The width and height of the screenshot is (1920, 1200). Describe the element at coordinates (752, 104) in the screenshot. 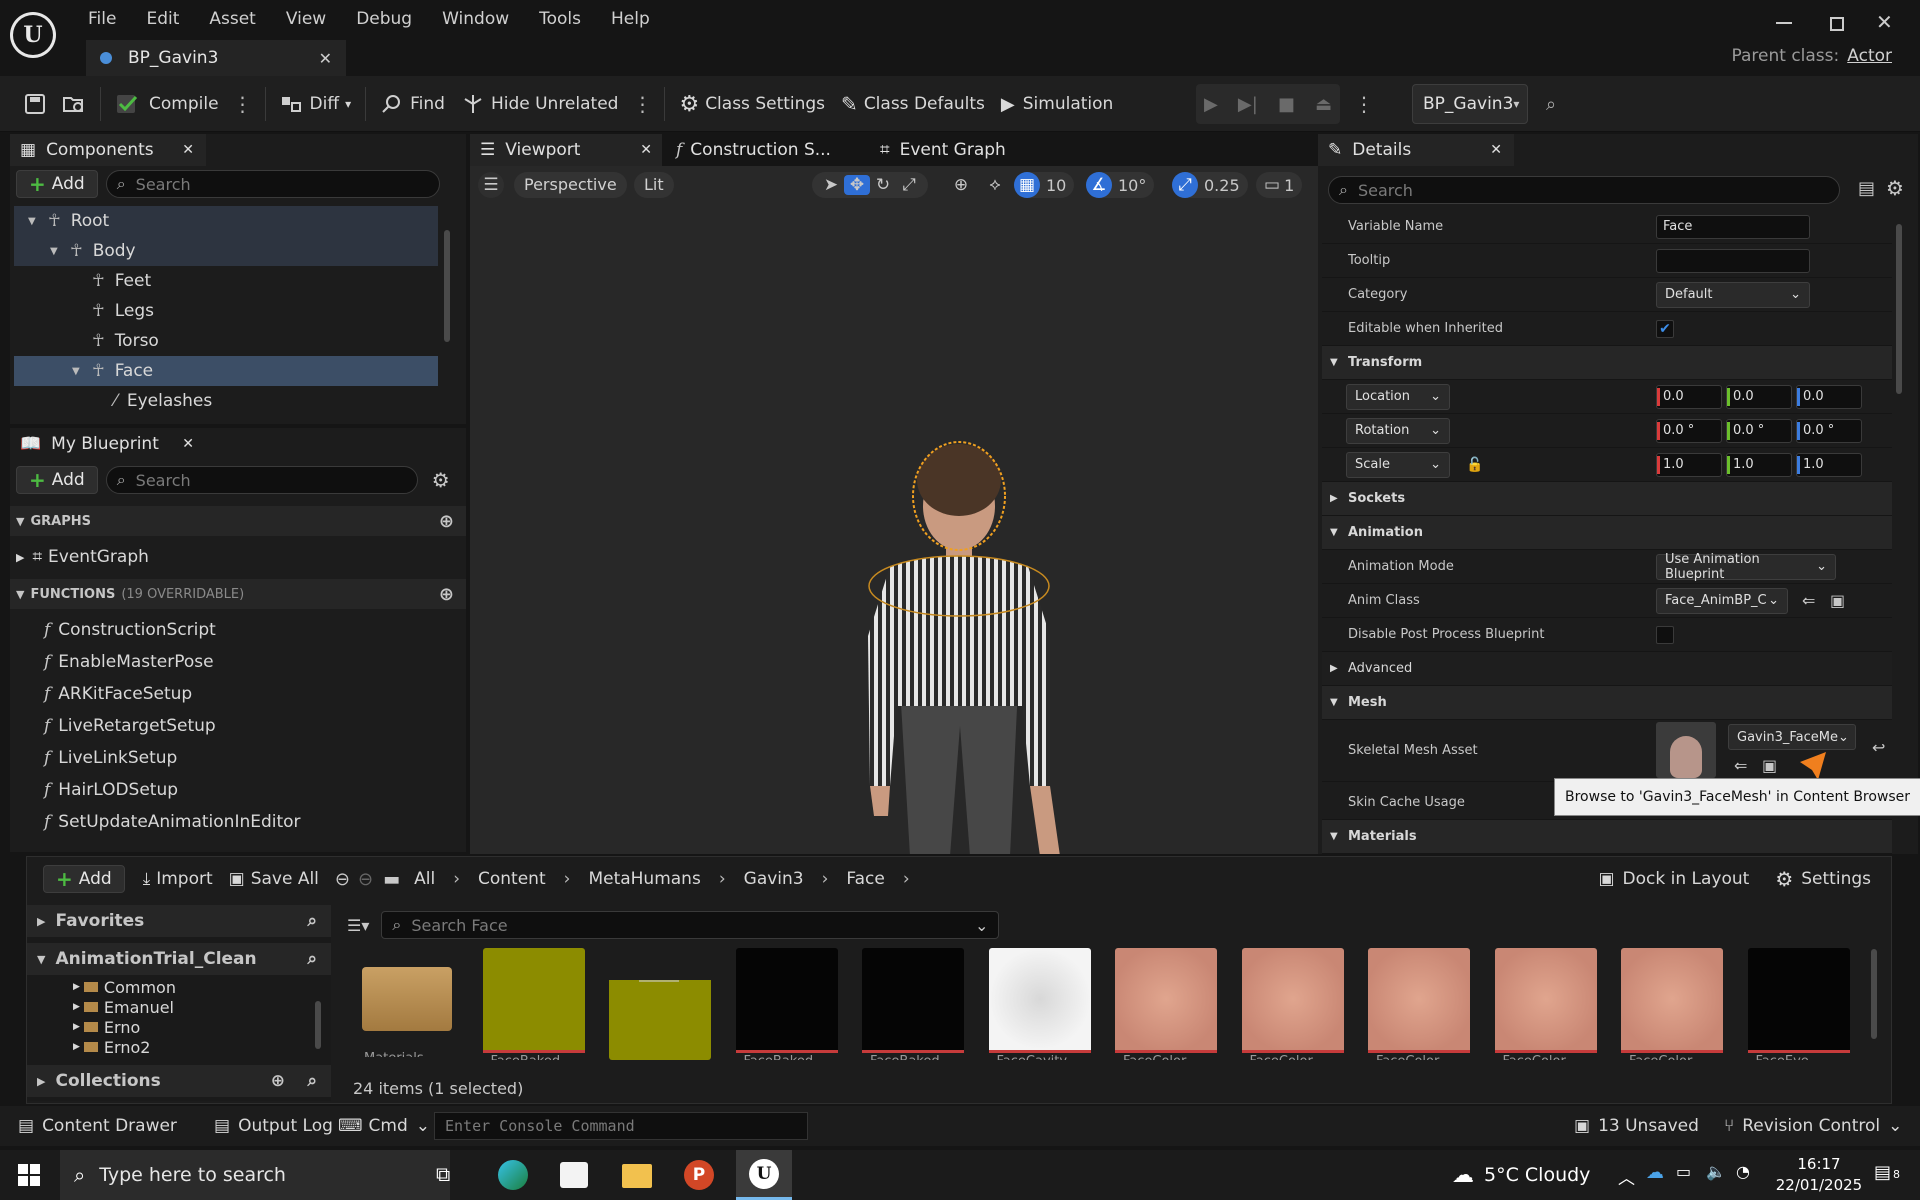

I see `class-settings-button: ⚙ Class Settings` at that location.